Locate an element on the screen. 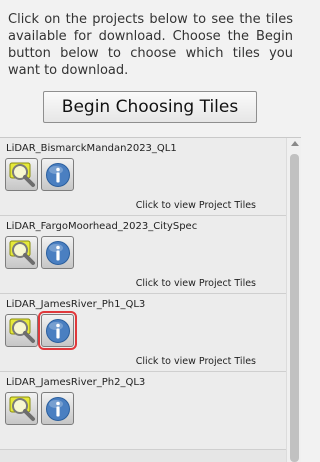 This screenshot has width=320, height=462. scrollbar is located at coordinates (293, 300).